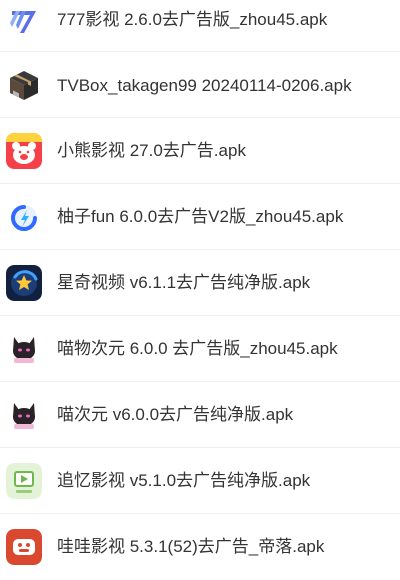 This screenshot has width=400, height=580. I want to click on file-item-star: 星奇视频 v6.1.1去广告纯净版.apk, so click(200, 283).